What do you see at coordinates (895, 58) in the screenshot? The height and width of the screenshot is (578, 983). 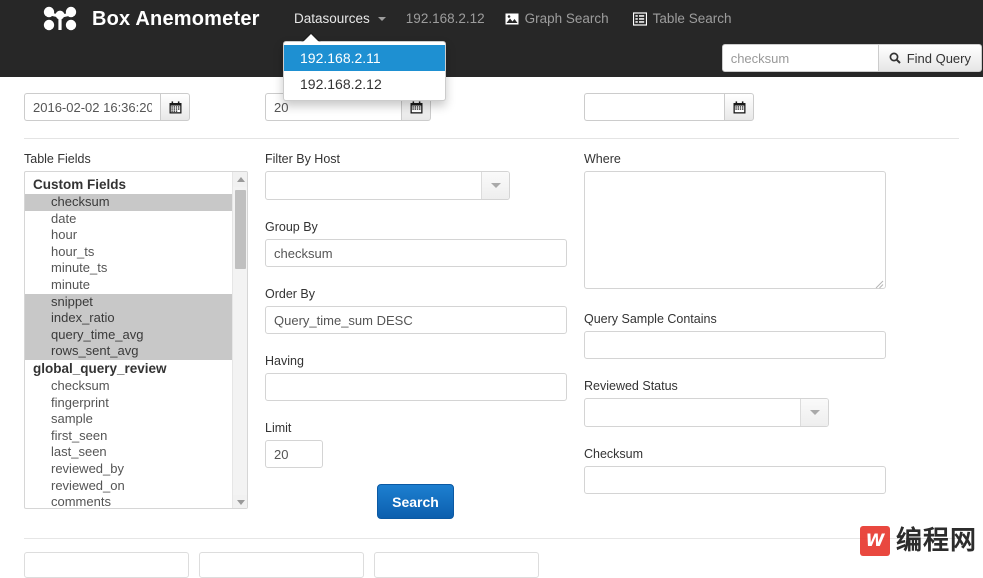 I see `search-icon` at bounding box center [895, 58].